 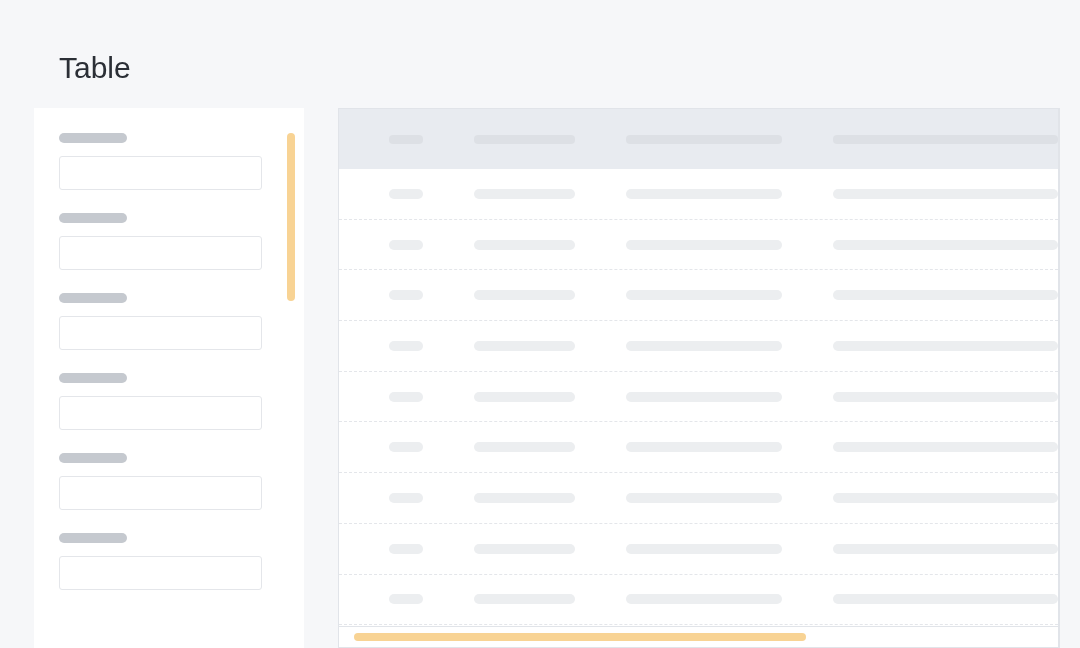 What do you see at coordinates (95, 68) in the screenshot?
I see `page-title: Table` at bounding box center [95, 68].